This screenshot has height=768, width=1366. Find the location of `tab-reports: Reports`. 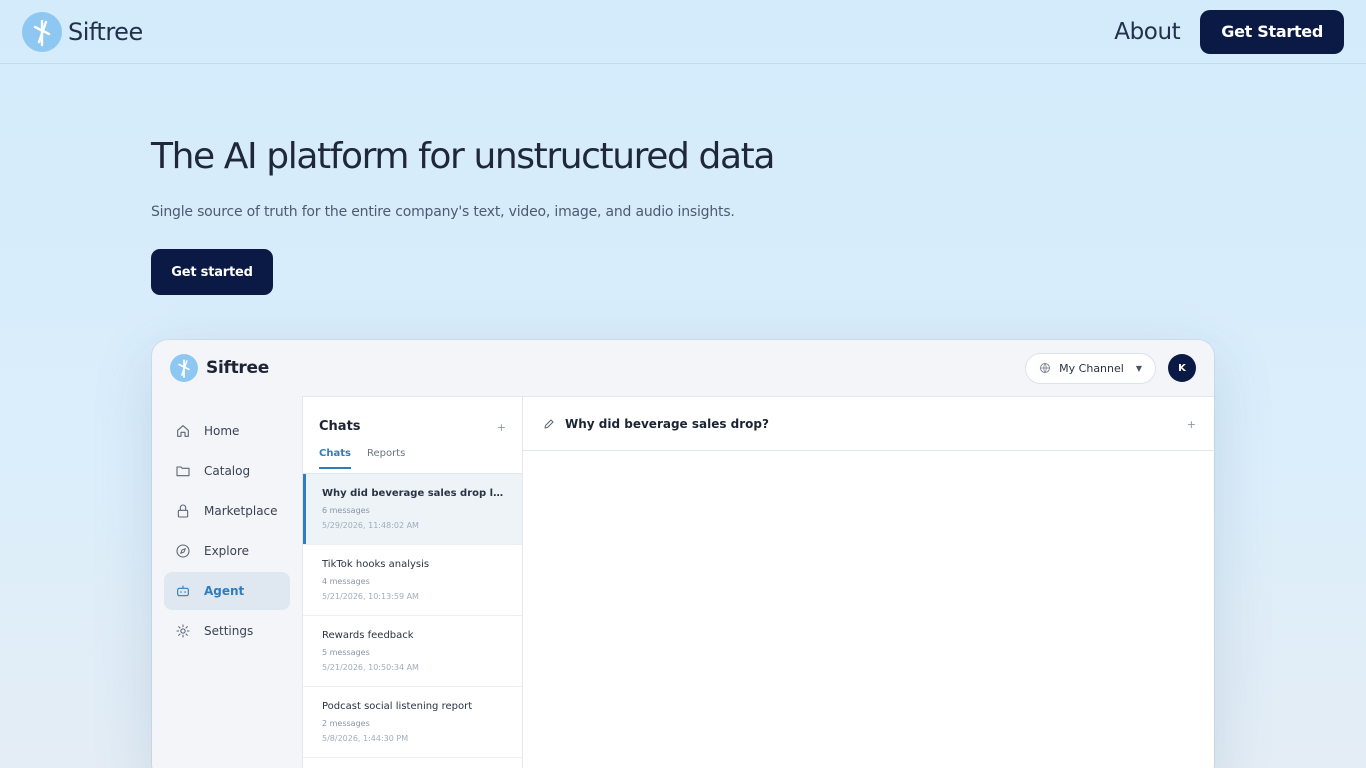

tab-reports: Reports is located at coordinates (386, 458).